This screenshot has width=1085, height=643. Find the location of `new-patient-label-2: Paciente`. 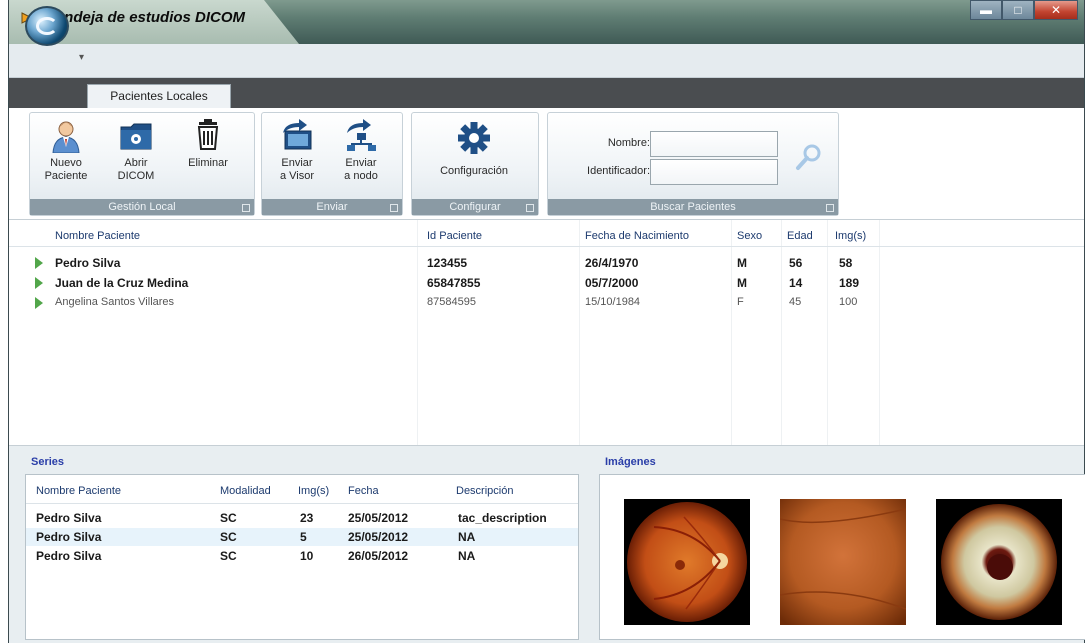

new-patient-label-2: Paciente is located at coordinates (66, 176).